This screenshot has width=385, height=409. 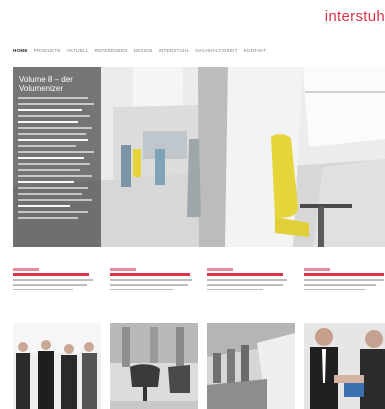 I want to click on nav-nachhaltigkeit: NACHHALTIGKEIT, so click(x=216, y=50).